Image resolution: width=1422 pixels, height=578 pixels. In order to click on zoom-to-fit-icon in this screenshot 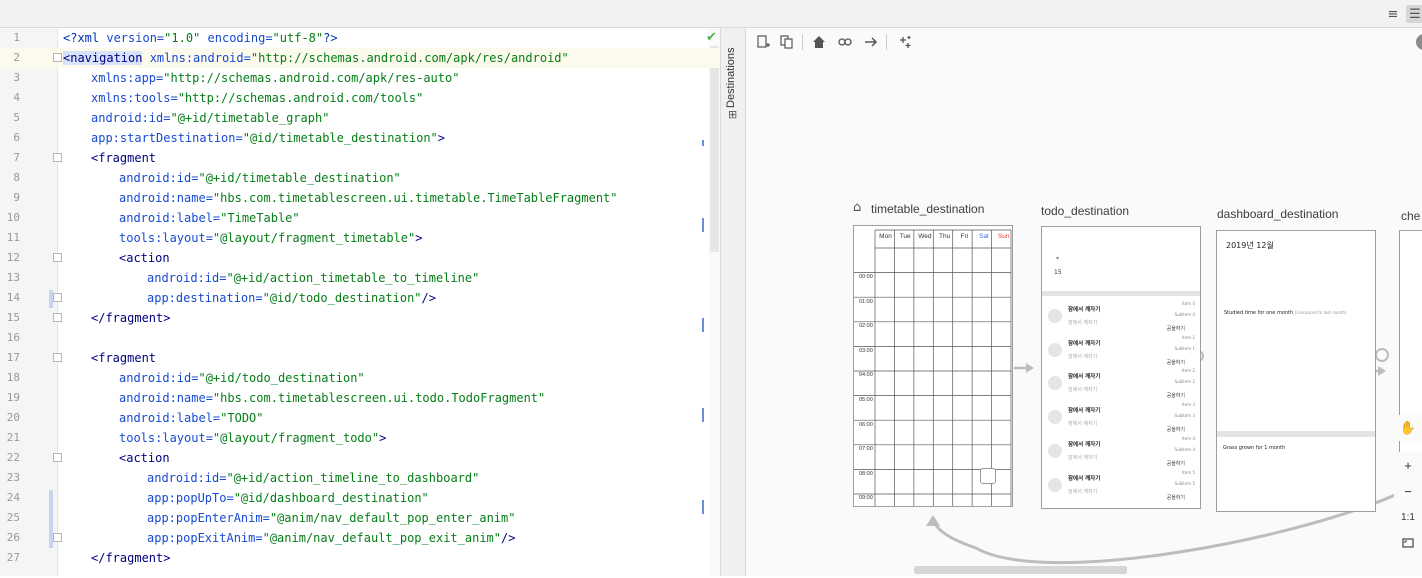, I will do `click(1408, 543)`.